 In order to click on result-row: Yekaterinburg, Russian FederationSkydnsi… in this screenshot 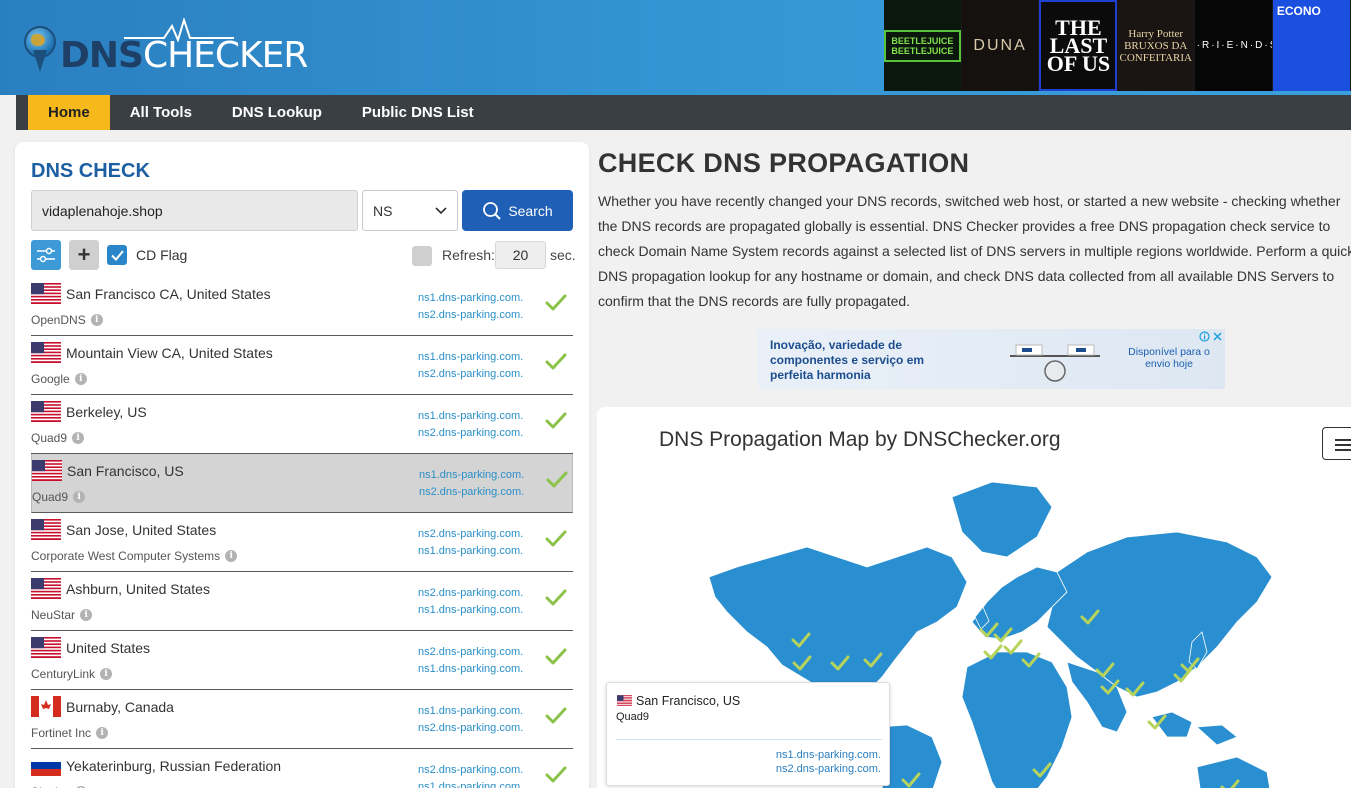, I will do `click(302, 768)`.